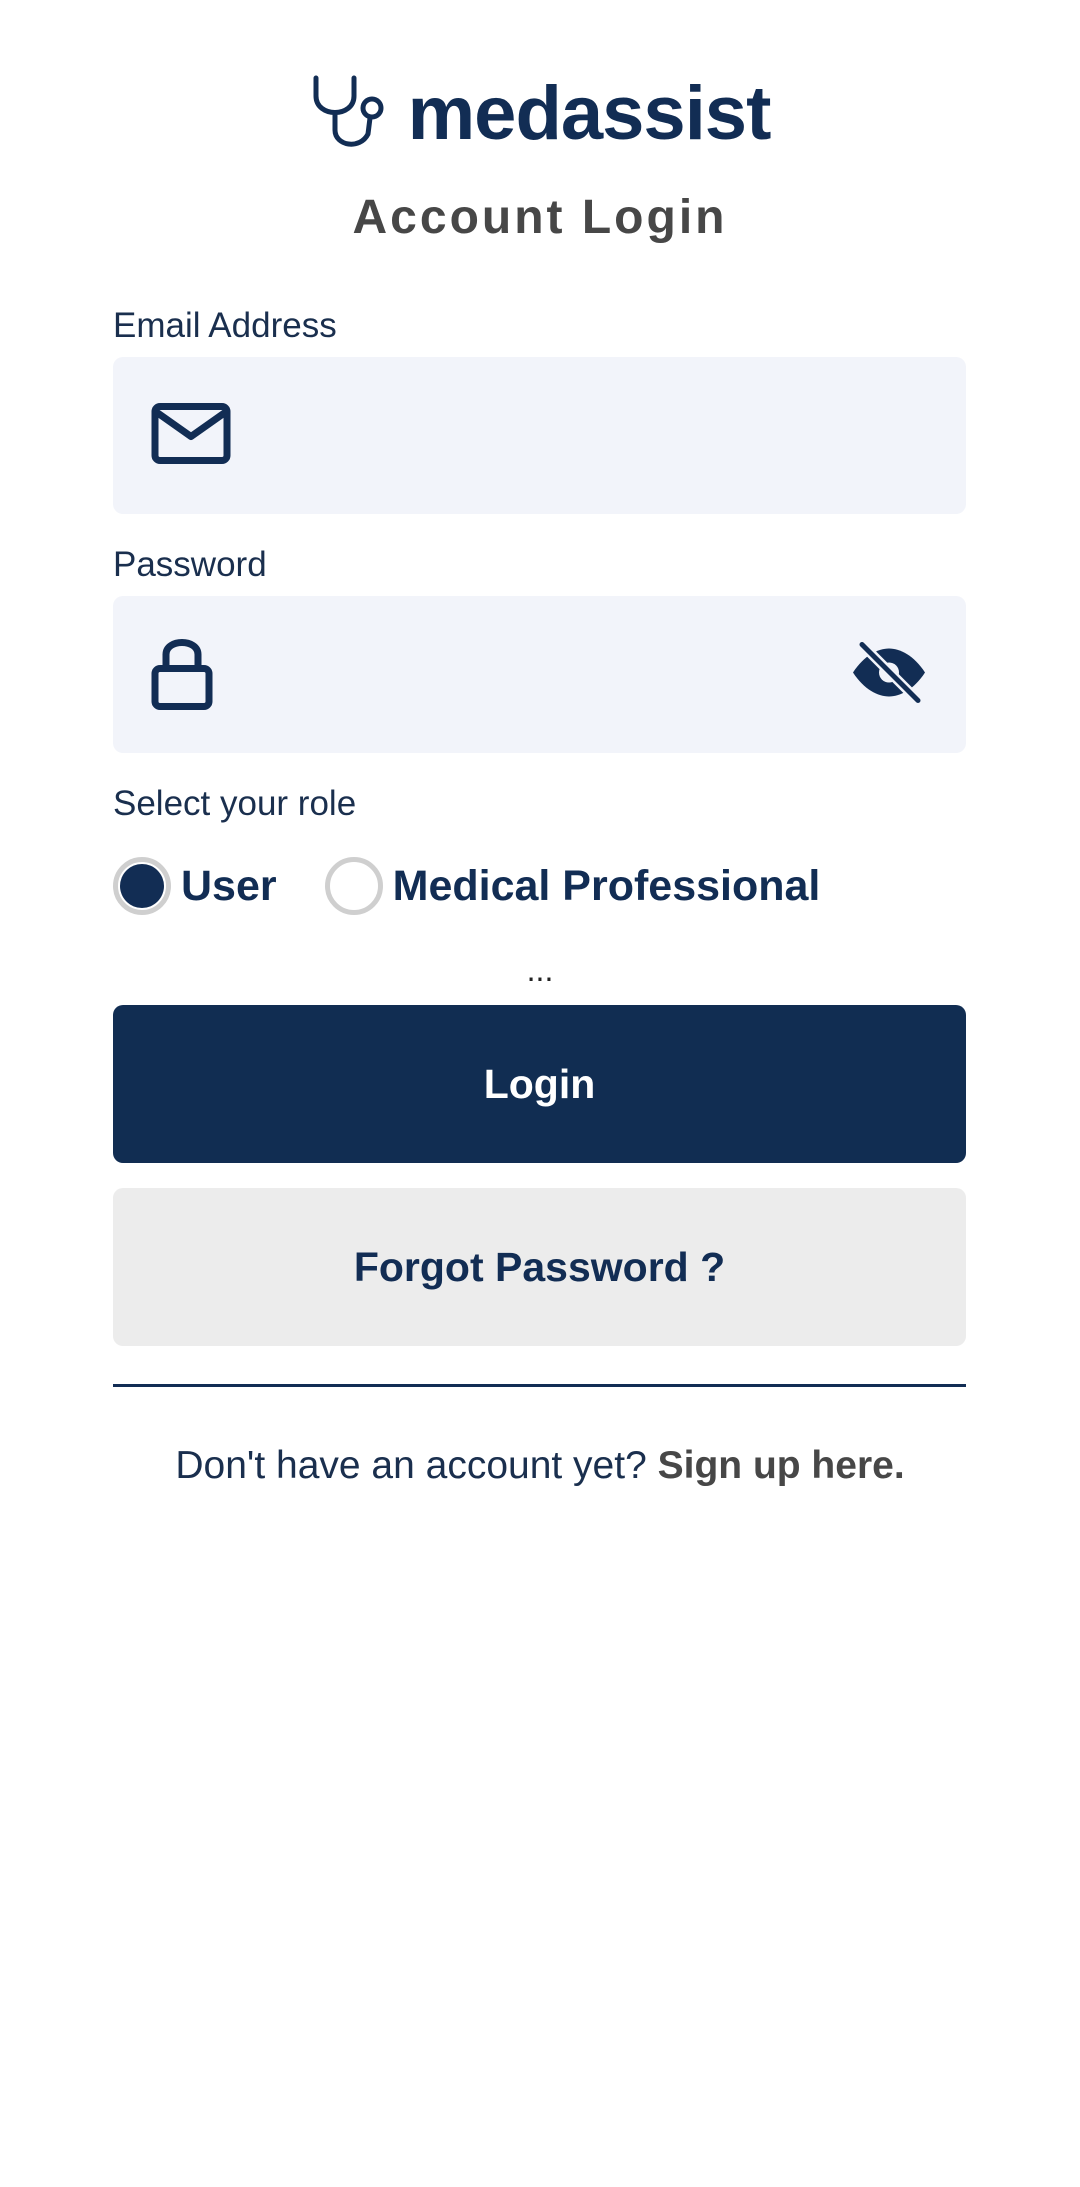  I want to click on signup-link: Sign up here., so click(781, 1465).